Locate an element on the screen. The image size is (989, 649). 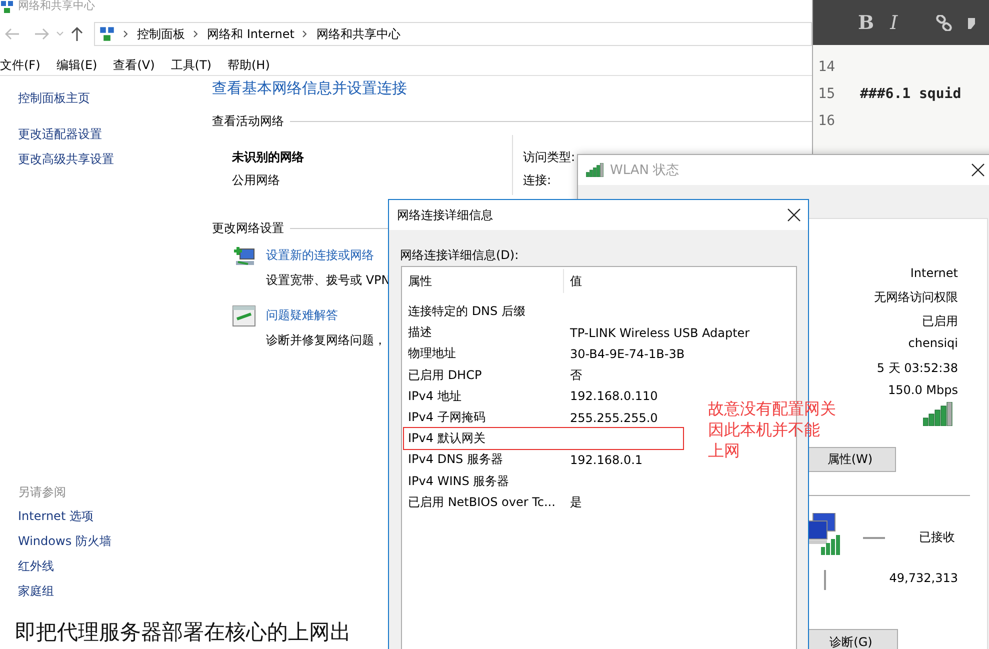
sidebar-link: 控制面板主页 is located at coordinates (66, 102).